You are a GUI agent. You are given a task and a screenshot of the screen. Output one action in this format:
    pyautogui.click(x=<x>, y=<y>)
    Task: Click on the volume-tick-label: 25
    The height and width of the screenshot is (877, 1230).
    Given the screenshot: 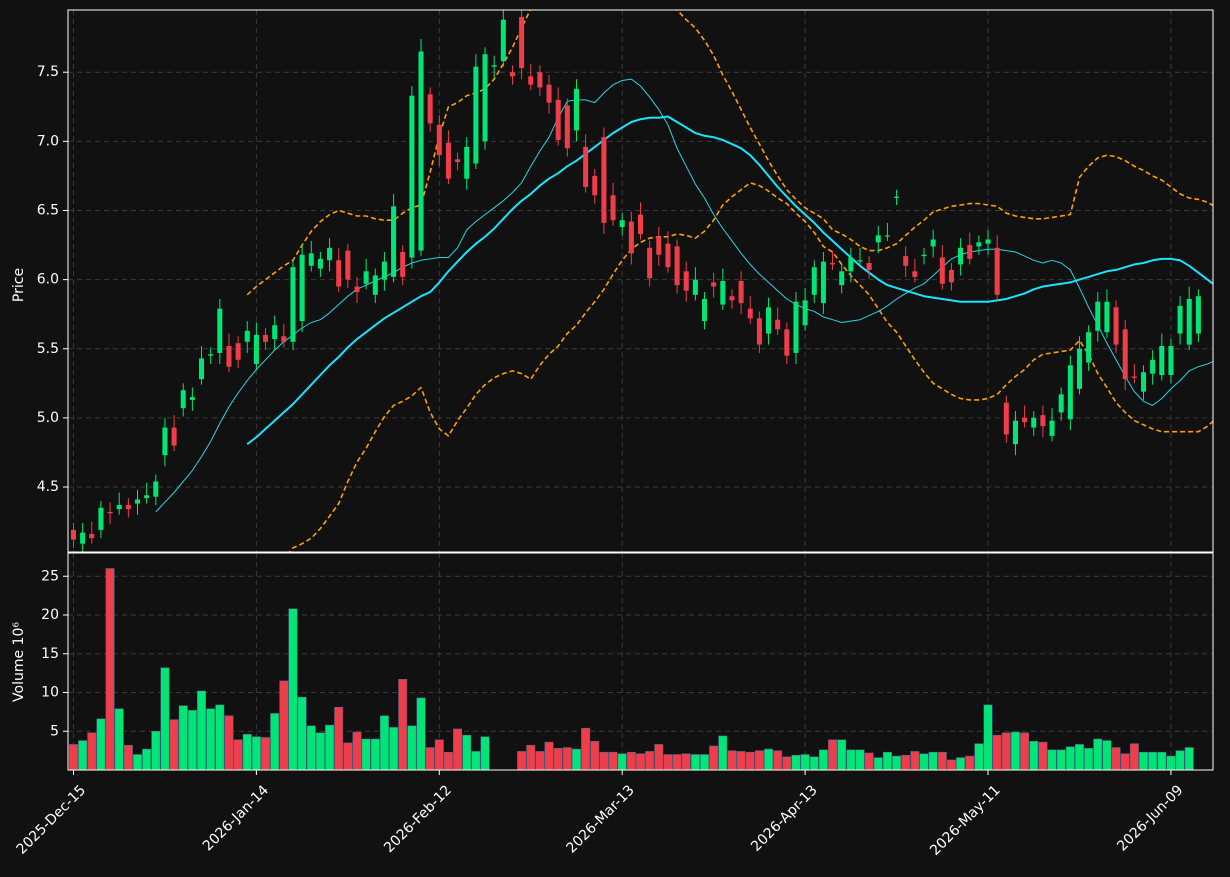 What is the action you would take?
    pyautogui.click(x=50, y=576)
    